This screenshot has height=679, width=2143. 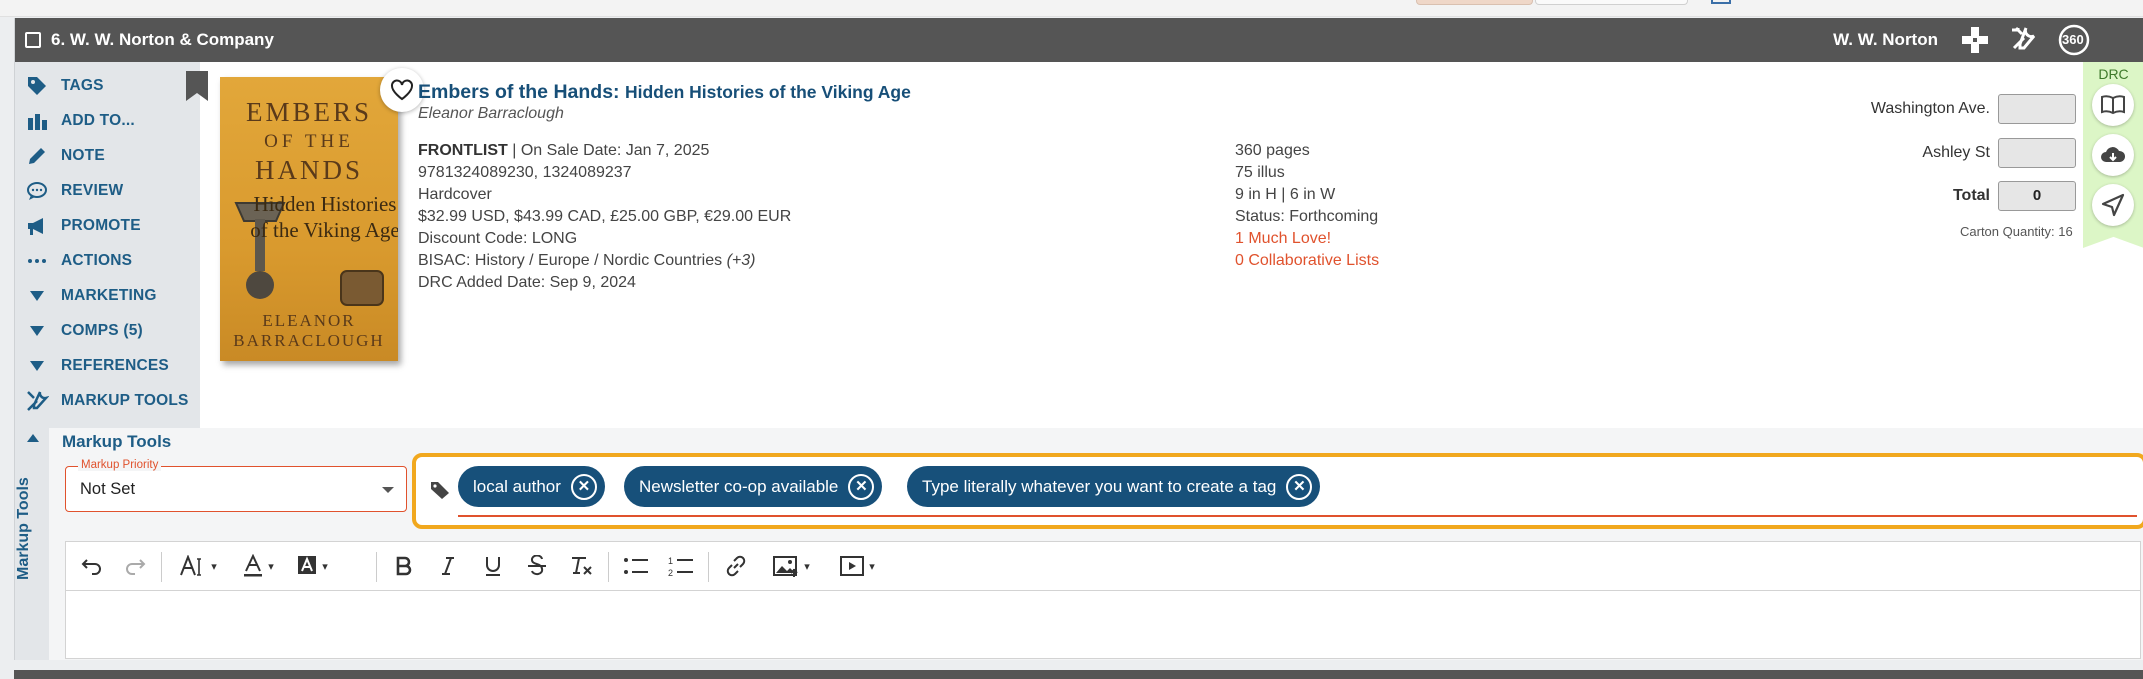 I want to click on sidebar-item-label: MARKETING, so click(x=109, y=295).